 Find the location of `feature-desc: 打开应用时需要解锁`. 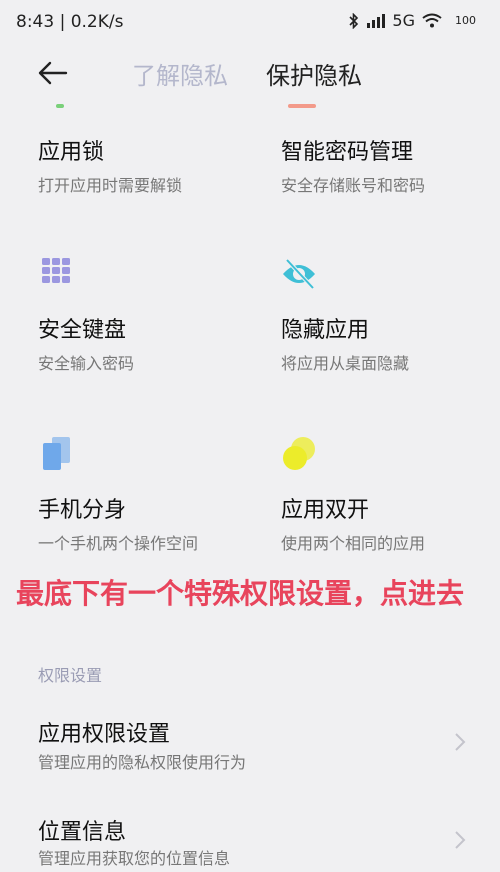

feature-desc: 打开应用时需要解锁 is located at coordinates (110, 185).